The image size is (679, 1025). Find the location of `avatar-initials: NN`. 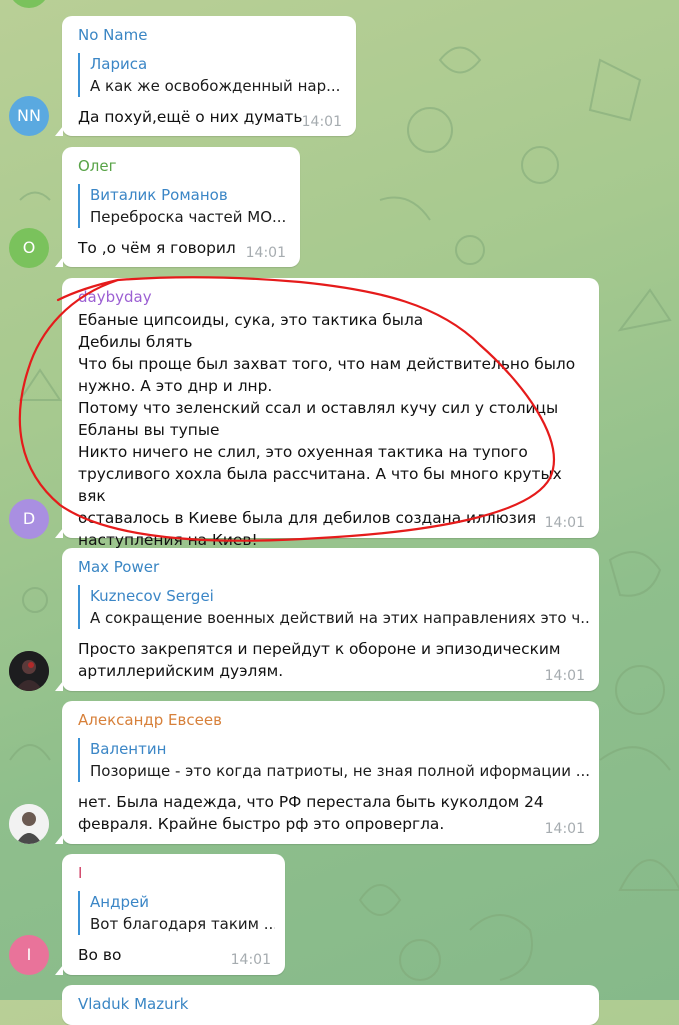

avatar-initials: NN is located at coordinates (29, 115).